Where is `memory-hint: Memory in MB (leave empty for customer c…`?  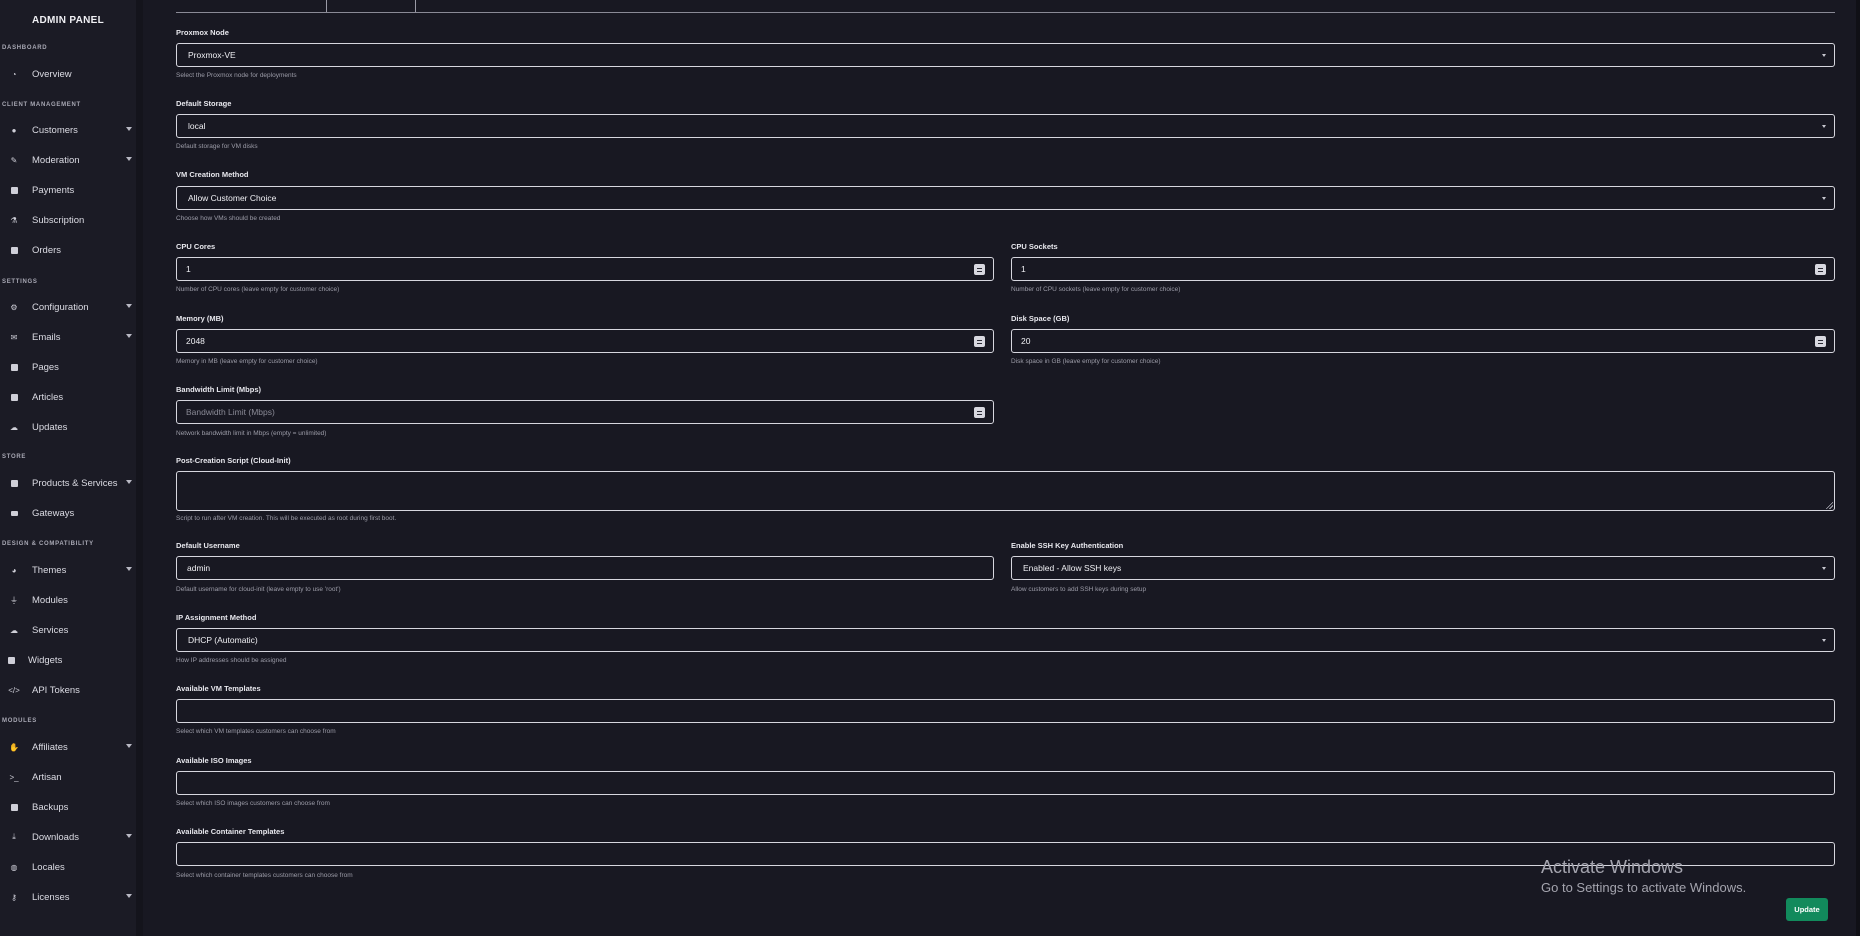 memory-hint: Memory in MB (leave empty for customer c… is located at coordinates (247, 361).